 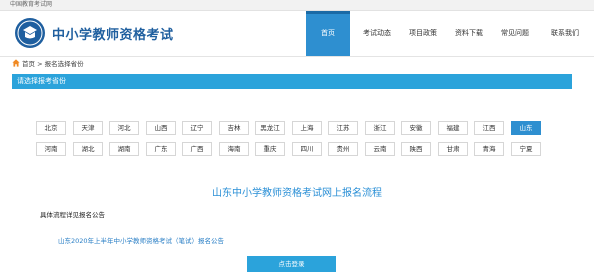 I want to click on province-anhui: 安徽, so click(x=416, y=128).